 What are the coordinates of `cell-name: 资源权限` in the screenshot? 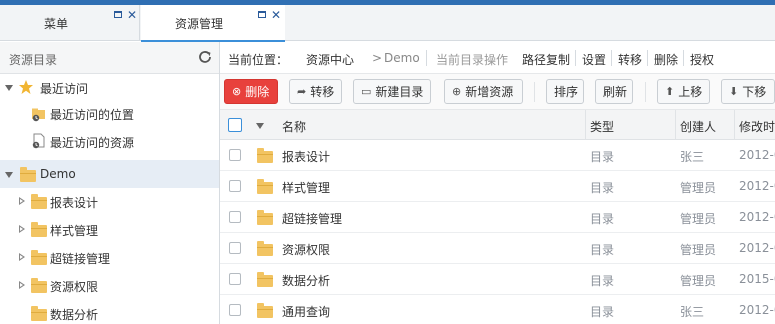 It's located at (306, 249).